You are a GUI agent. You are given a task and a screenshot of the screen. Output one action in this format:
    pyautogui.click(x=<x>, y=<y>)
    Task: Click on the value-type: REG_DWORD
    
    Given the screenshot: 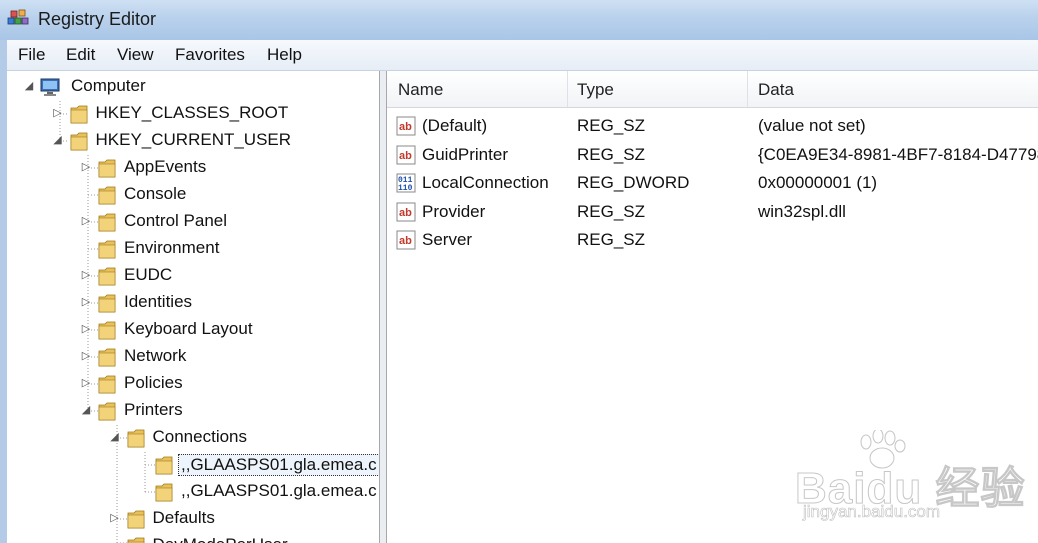 What is the action you would take?
    pyautogui.click(x=633, y=182)
    